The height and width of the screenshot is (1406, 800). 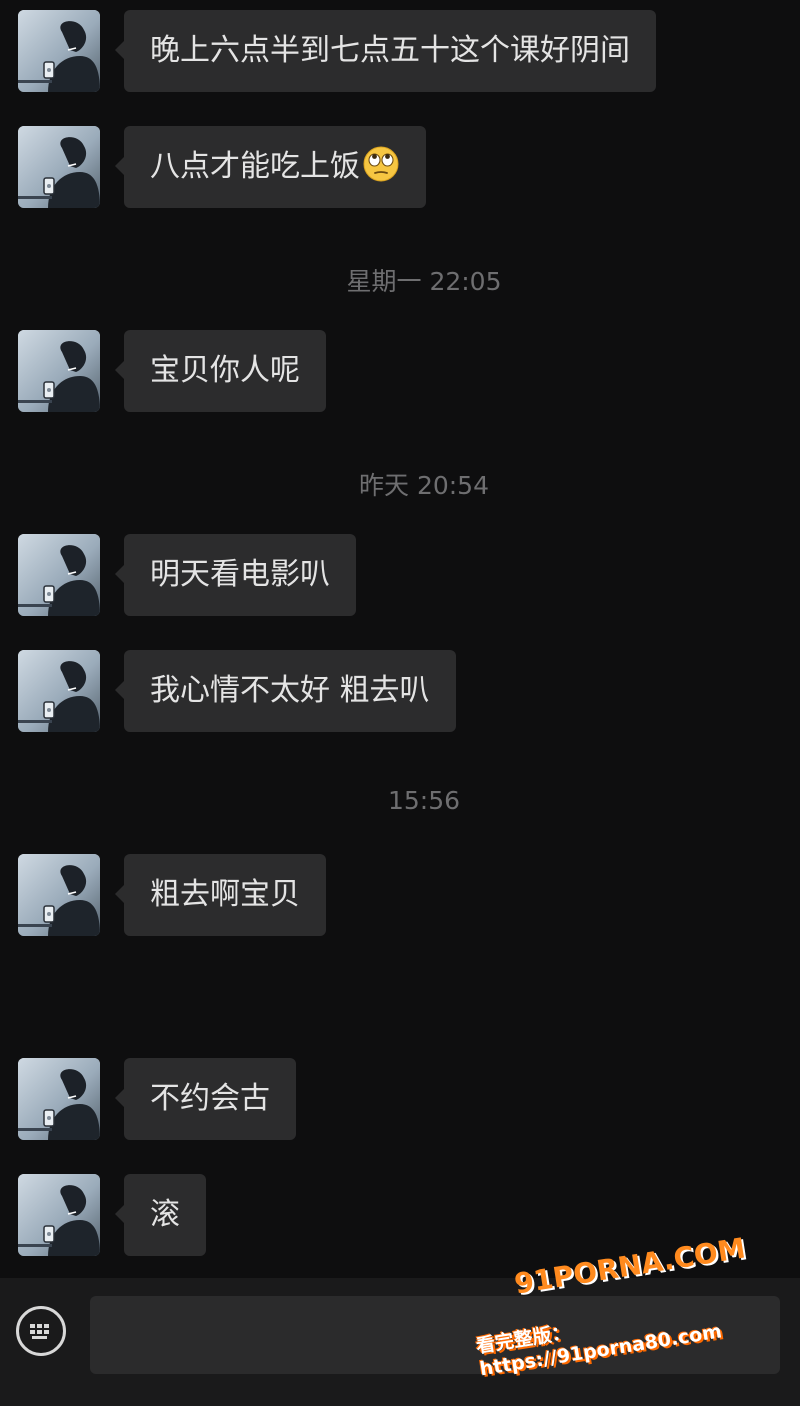 I want to click on message-bubble: 宝贝你人呢, so click(x=220, y=371).